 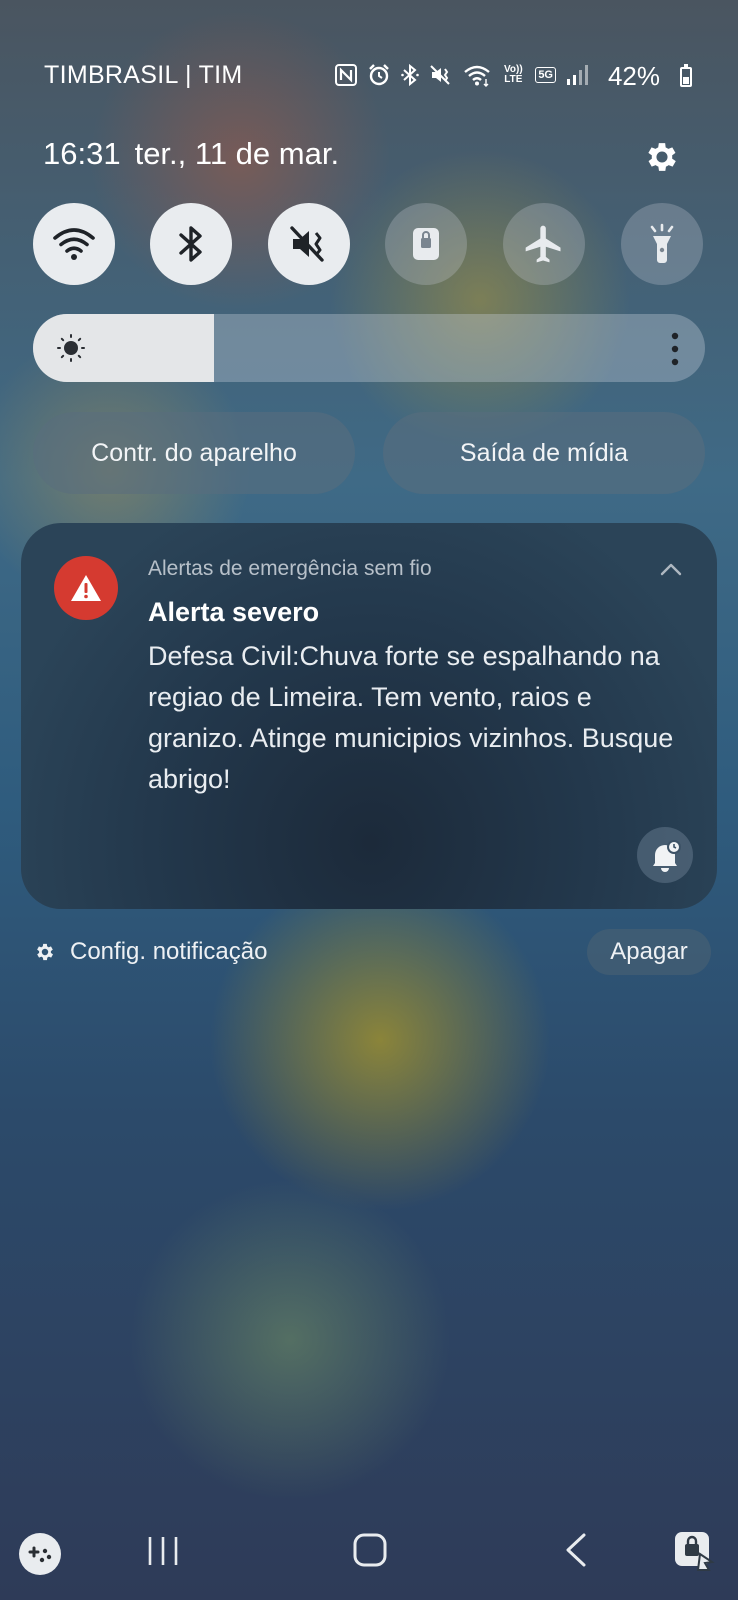 I want to click on notification-settings-link: Config. notificação, so click(x=150, y=952).